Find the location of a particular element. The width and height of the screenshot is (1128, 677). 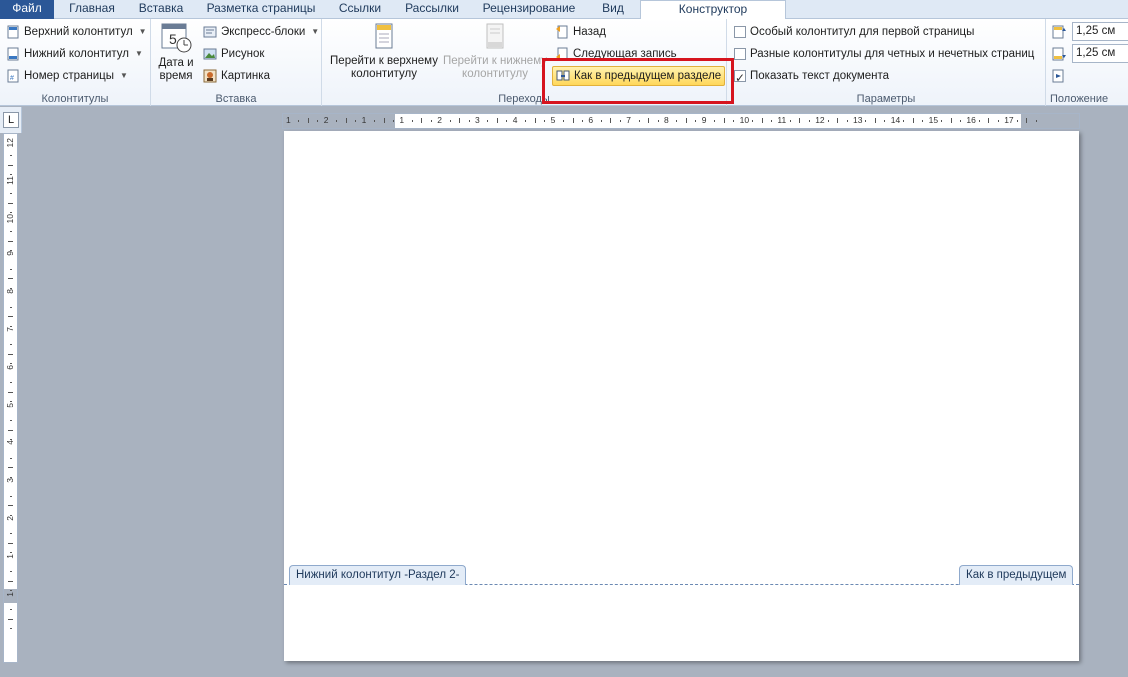

go-to-footer-button: Перейти к нижнему колонтитулу is located at coordinates (495, 52).